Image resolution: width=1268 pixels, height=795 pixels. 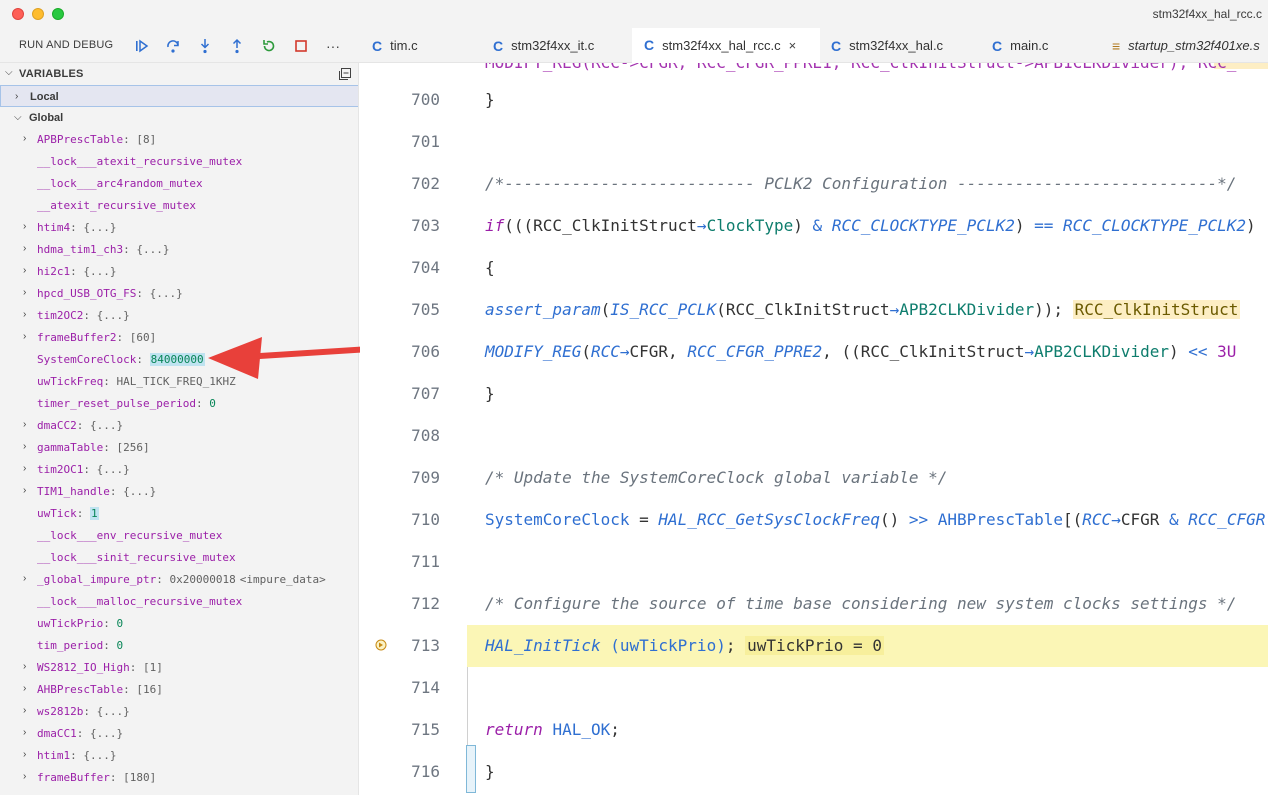 What do you see at coordinates (814, 688) in the screenshot?
I see `code-line: 714` at bounding box center [814, 688].